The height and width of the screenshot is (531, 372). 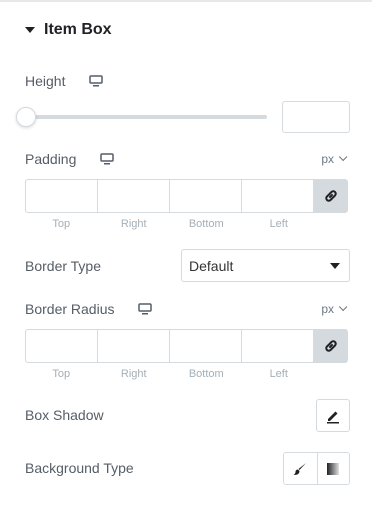 I want to click on box-shadow-edit-button, so click(x=333, y=415).